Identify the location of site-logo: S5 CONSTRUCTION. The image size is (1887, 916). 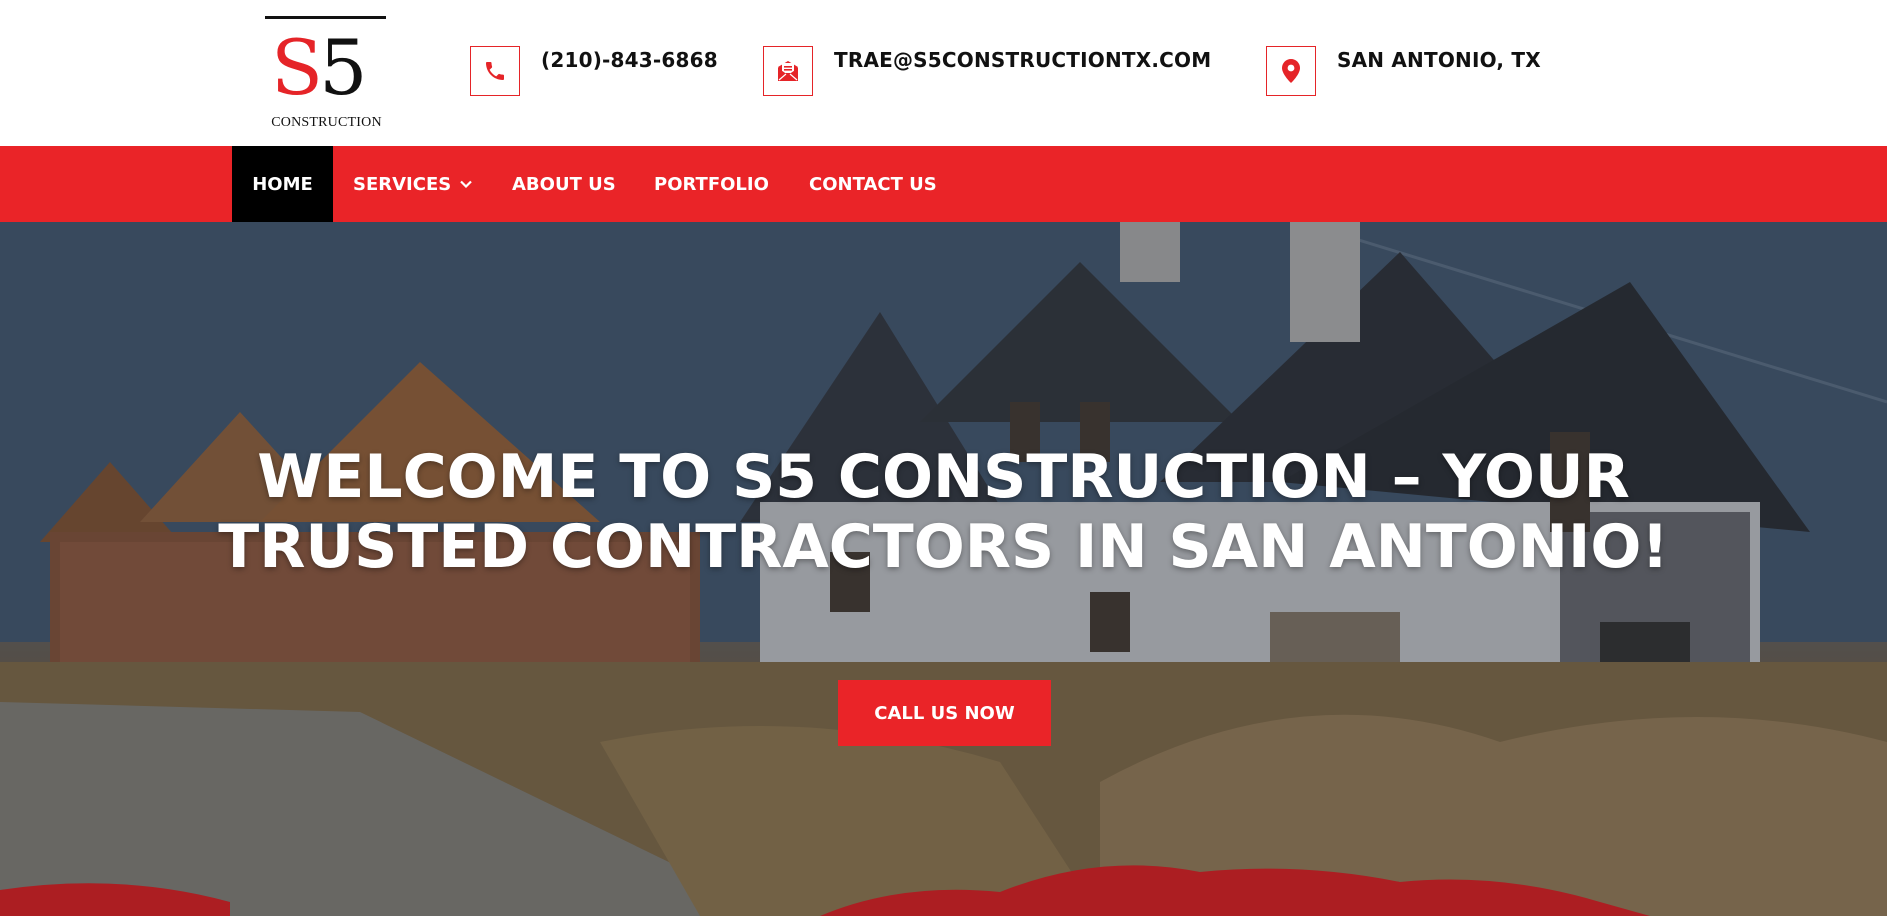
(325, 74).